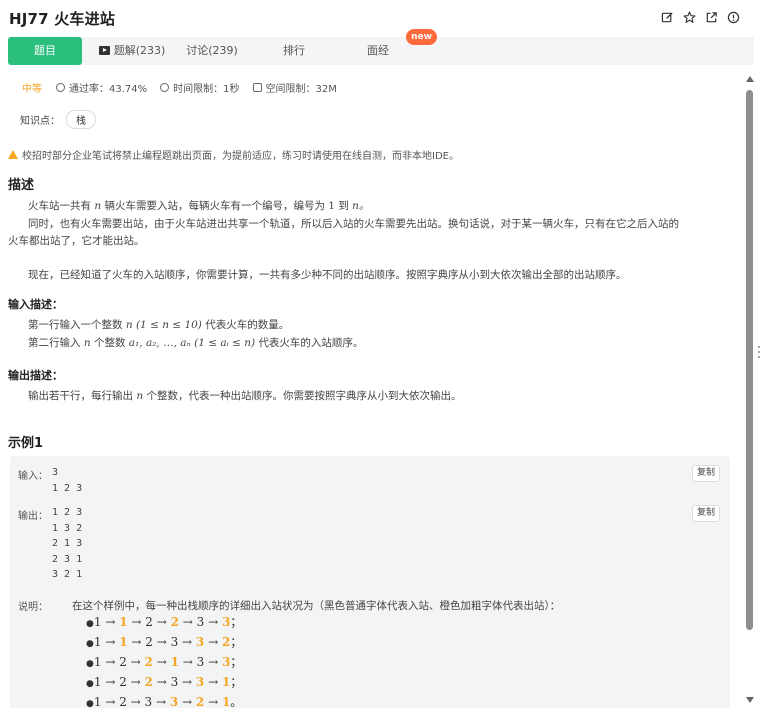 The height and width of the screenshot is (708, 762). Describe the element at coordinates (749, 360) in the screenshot. I see `scrollbar-thumb` at that location.